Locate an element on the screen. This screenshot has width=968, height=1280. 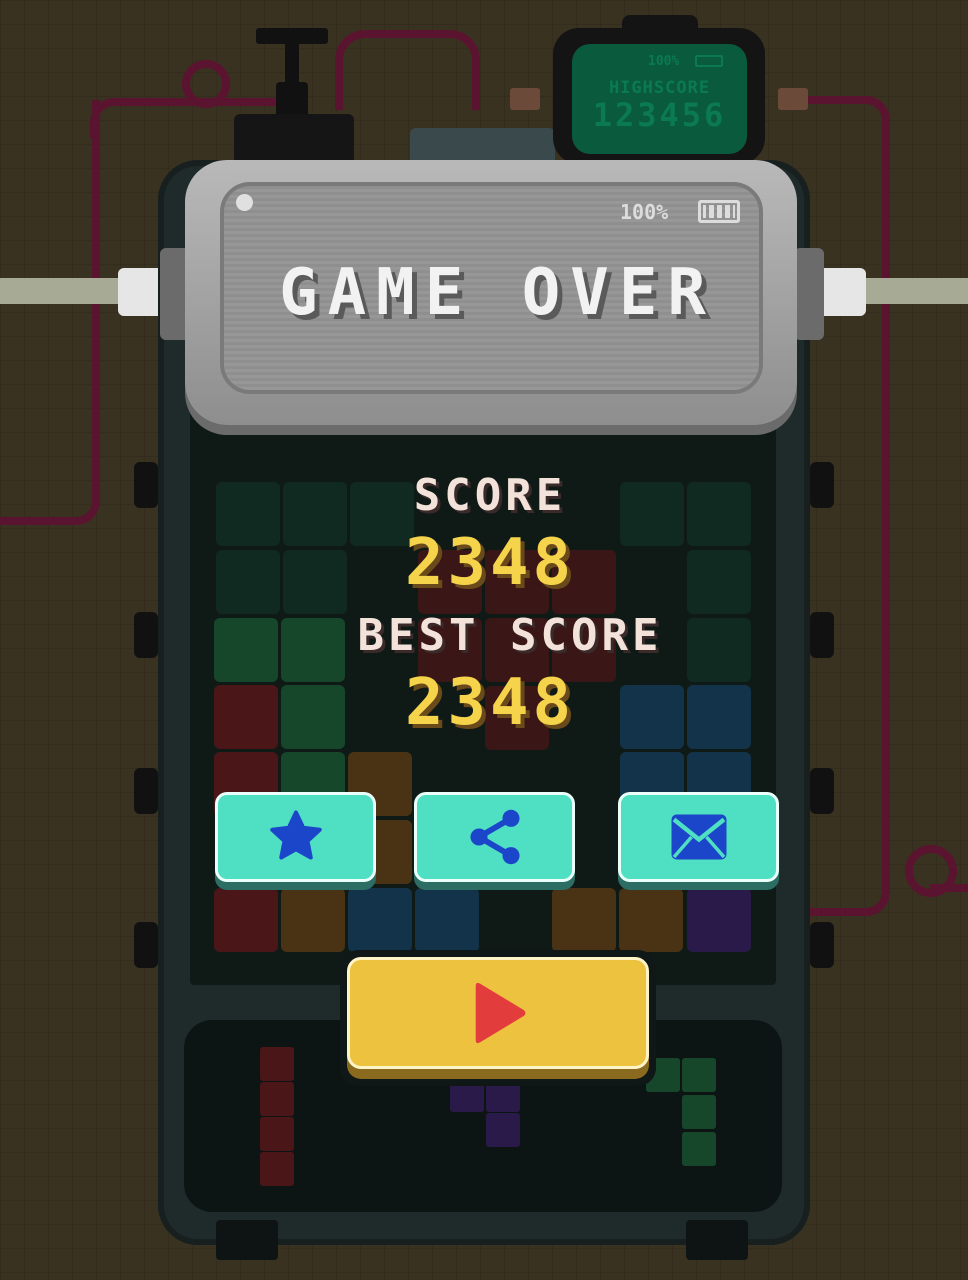
score-value: 2348 is located at coordinates (490, 563).